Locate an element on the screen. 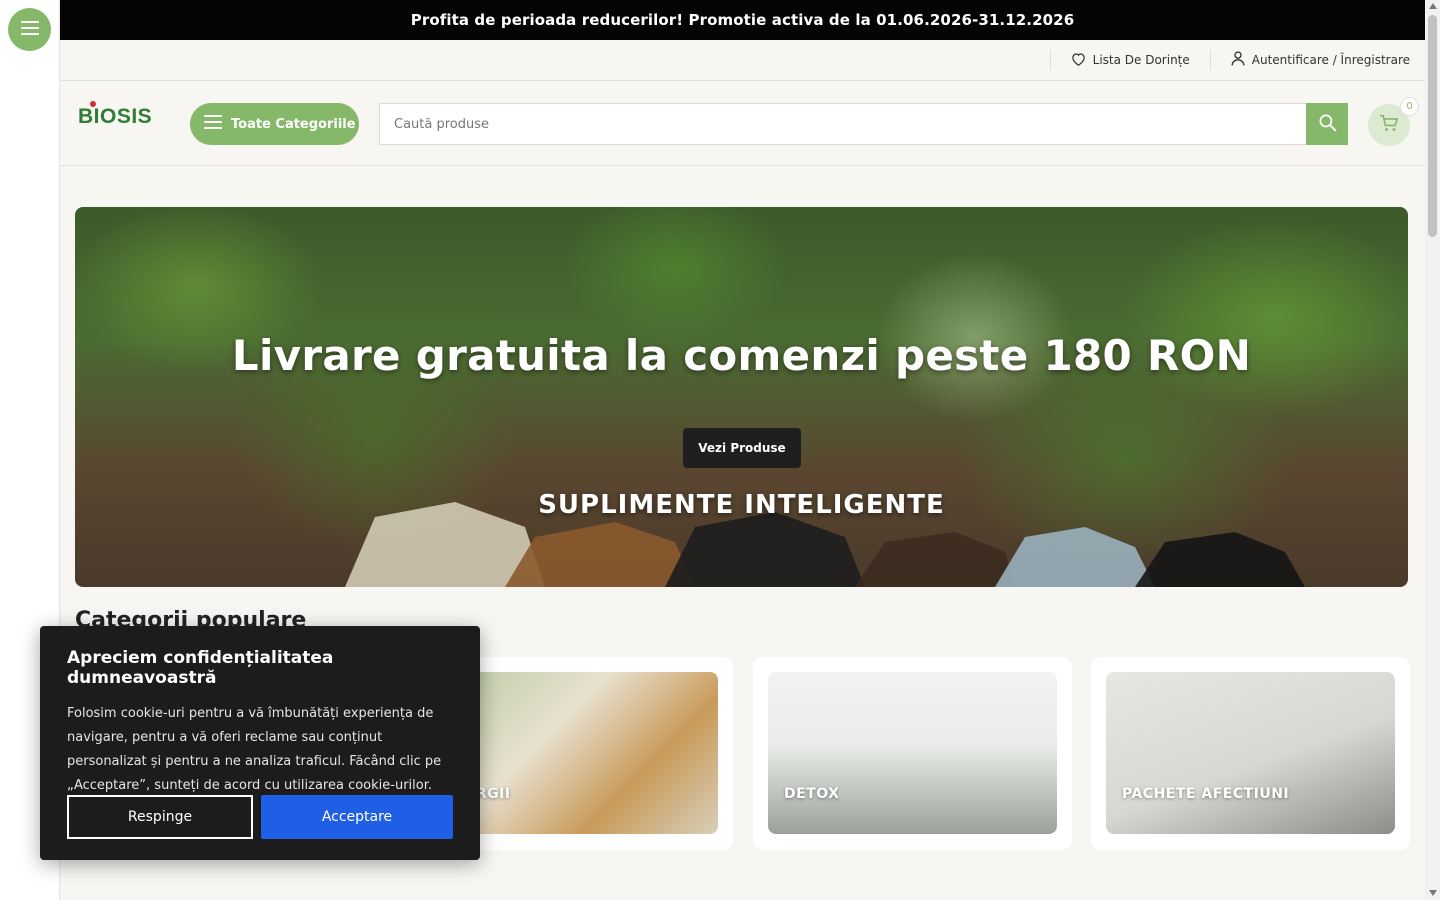  scroll-up-arrow-icon is located at coordinates (1433, 6).